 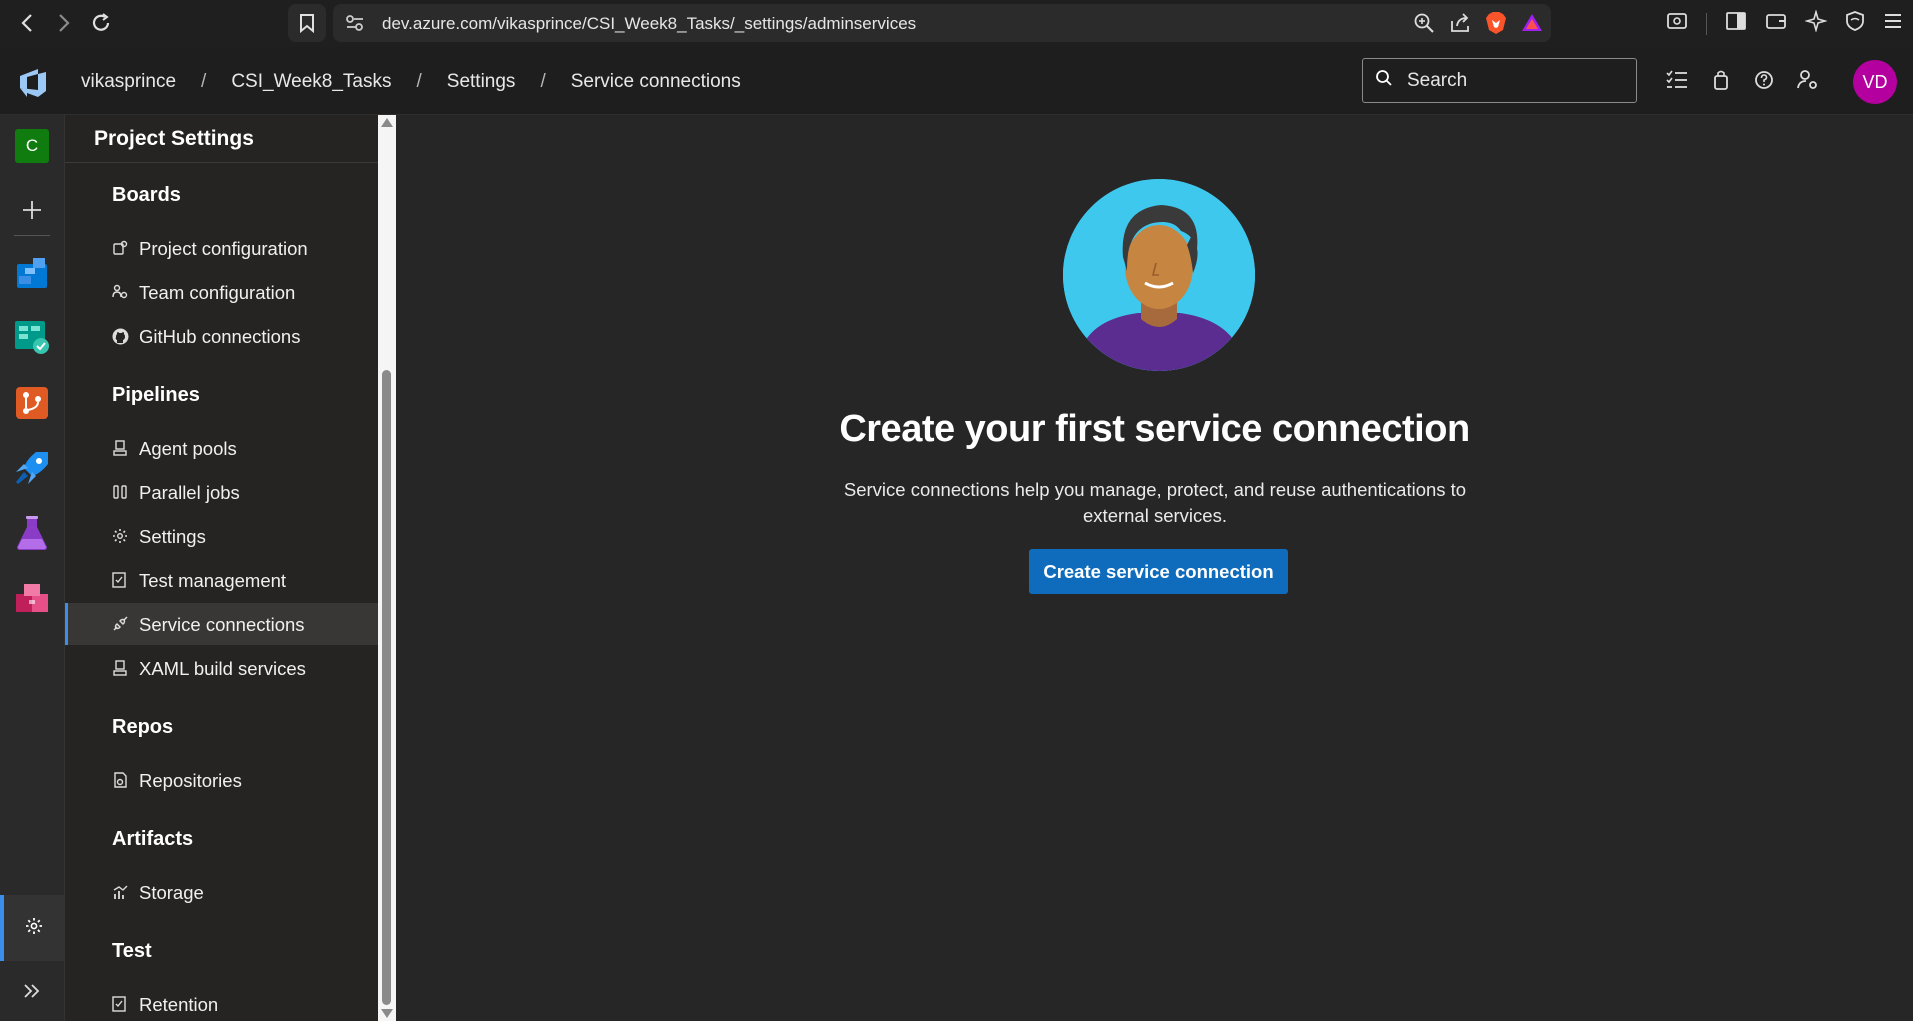 I want to click on nav-parallel-jobs: Parallel jobs, so click(x=221, y=492).